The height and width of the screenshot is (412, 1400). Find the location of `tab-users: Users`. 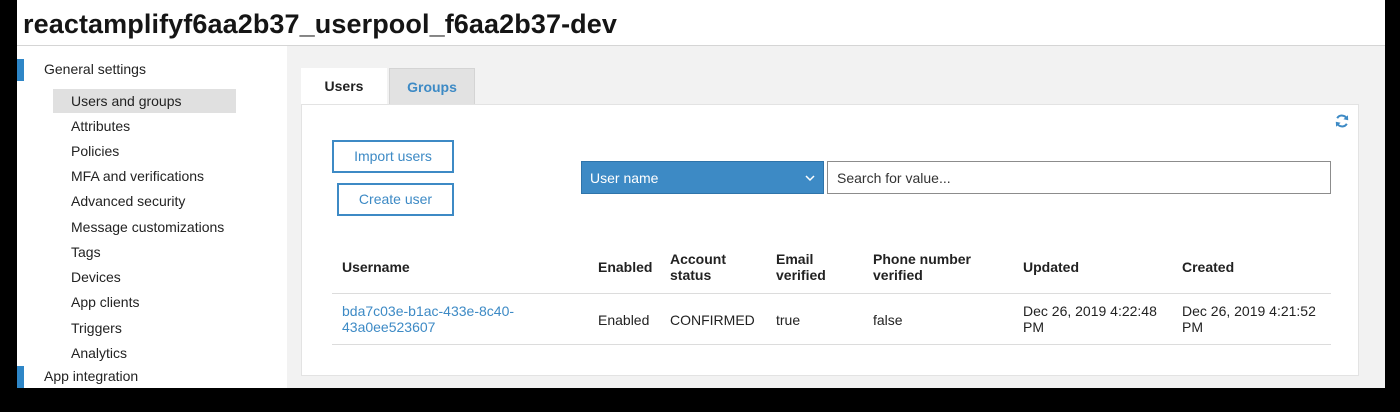

tab-users: Users is located at coordinates (344, 86).